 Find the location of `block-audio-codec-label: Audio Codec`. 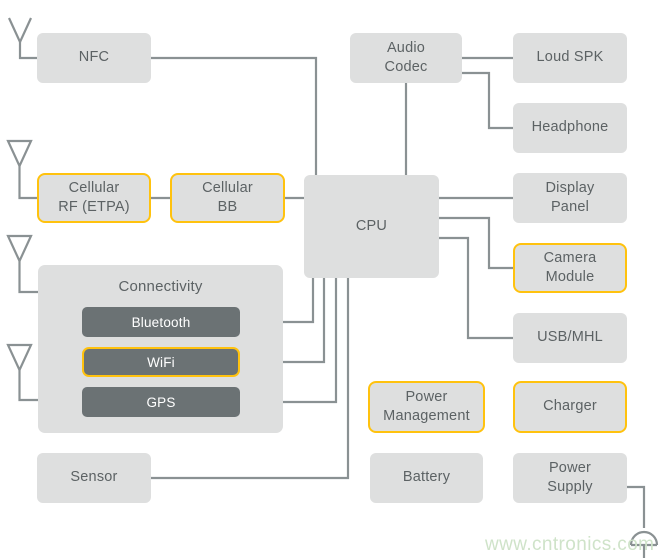

block-audio-codec-label: Audio Codec is located at coordinates (406, 57).